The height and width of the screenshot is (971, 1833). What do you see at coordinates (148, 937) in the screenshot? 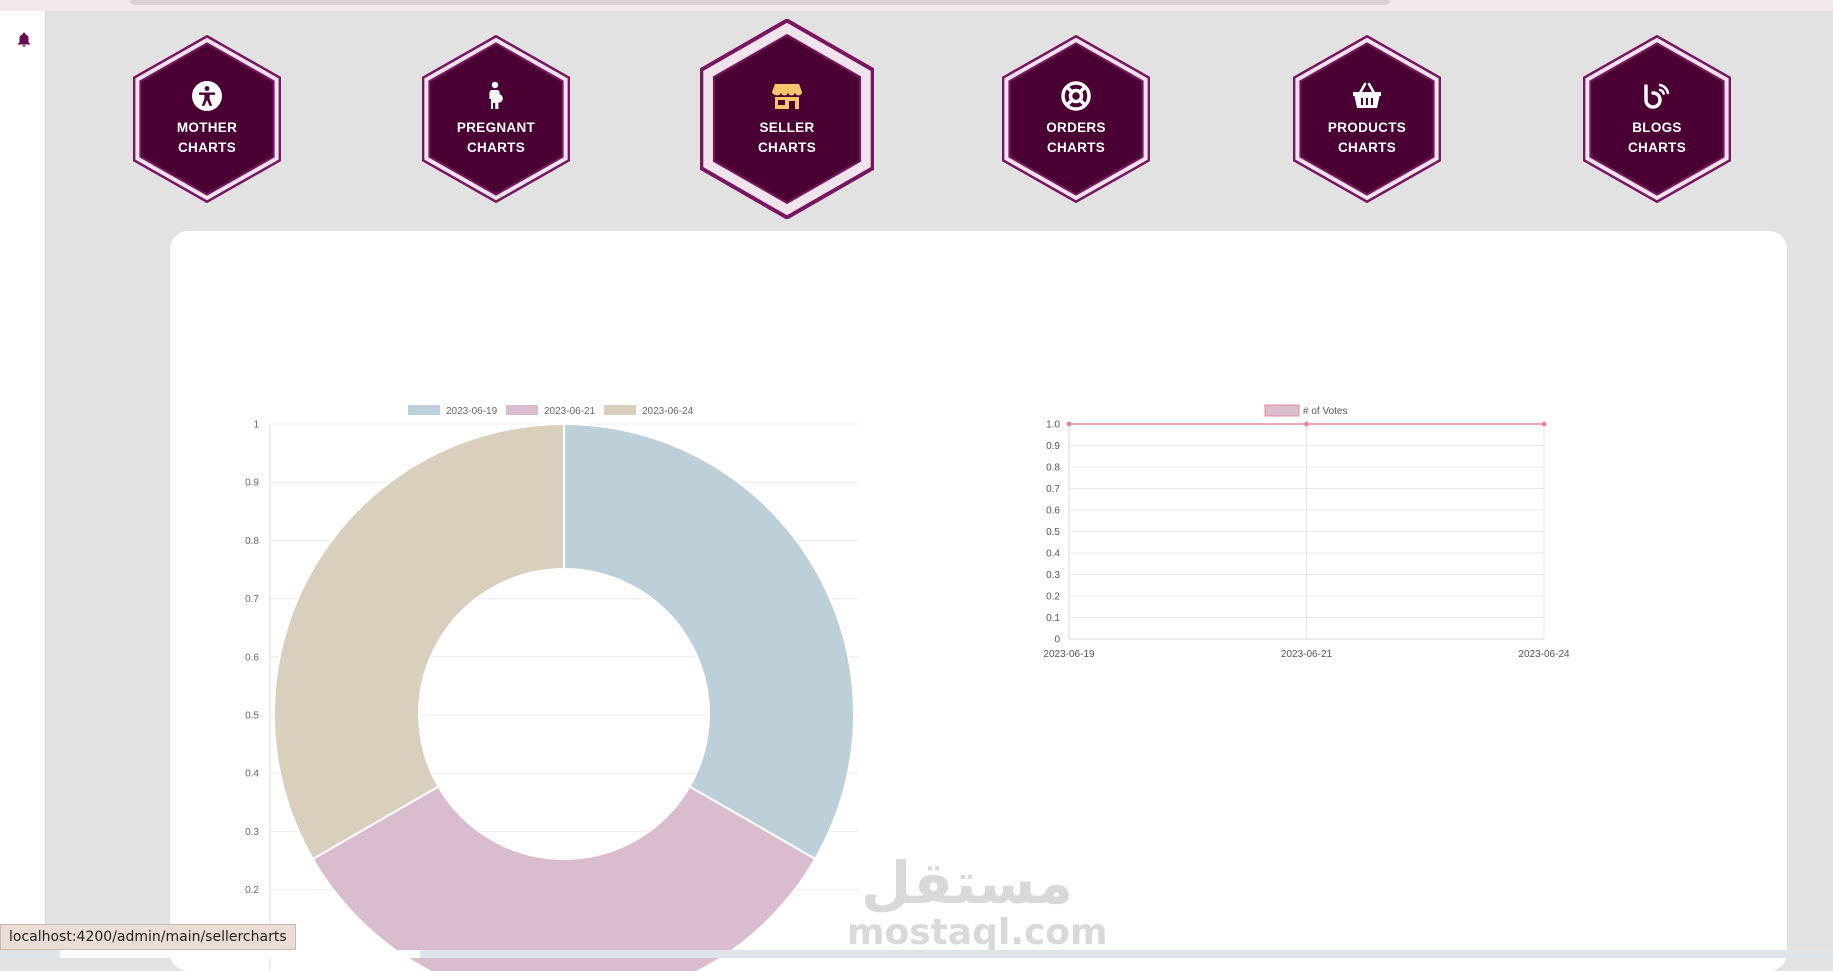
I see `status-url: localhost:4200/admin/main/sellercharts` at bounding box center [148, 937].